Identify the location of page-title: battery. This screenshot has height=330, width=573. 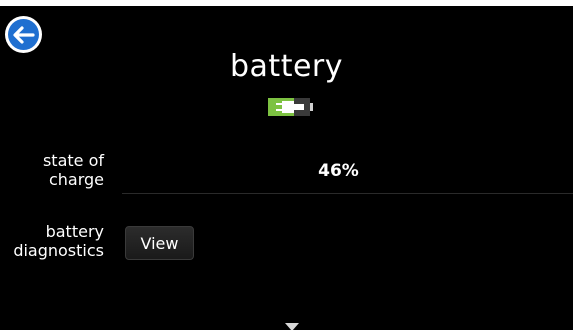
(286, 66).